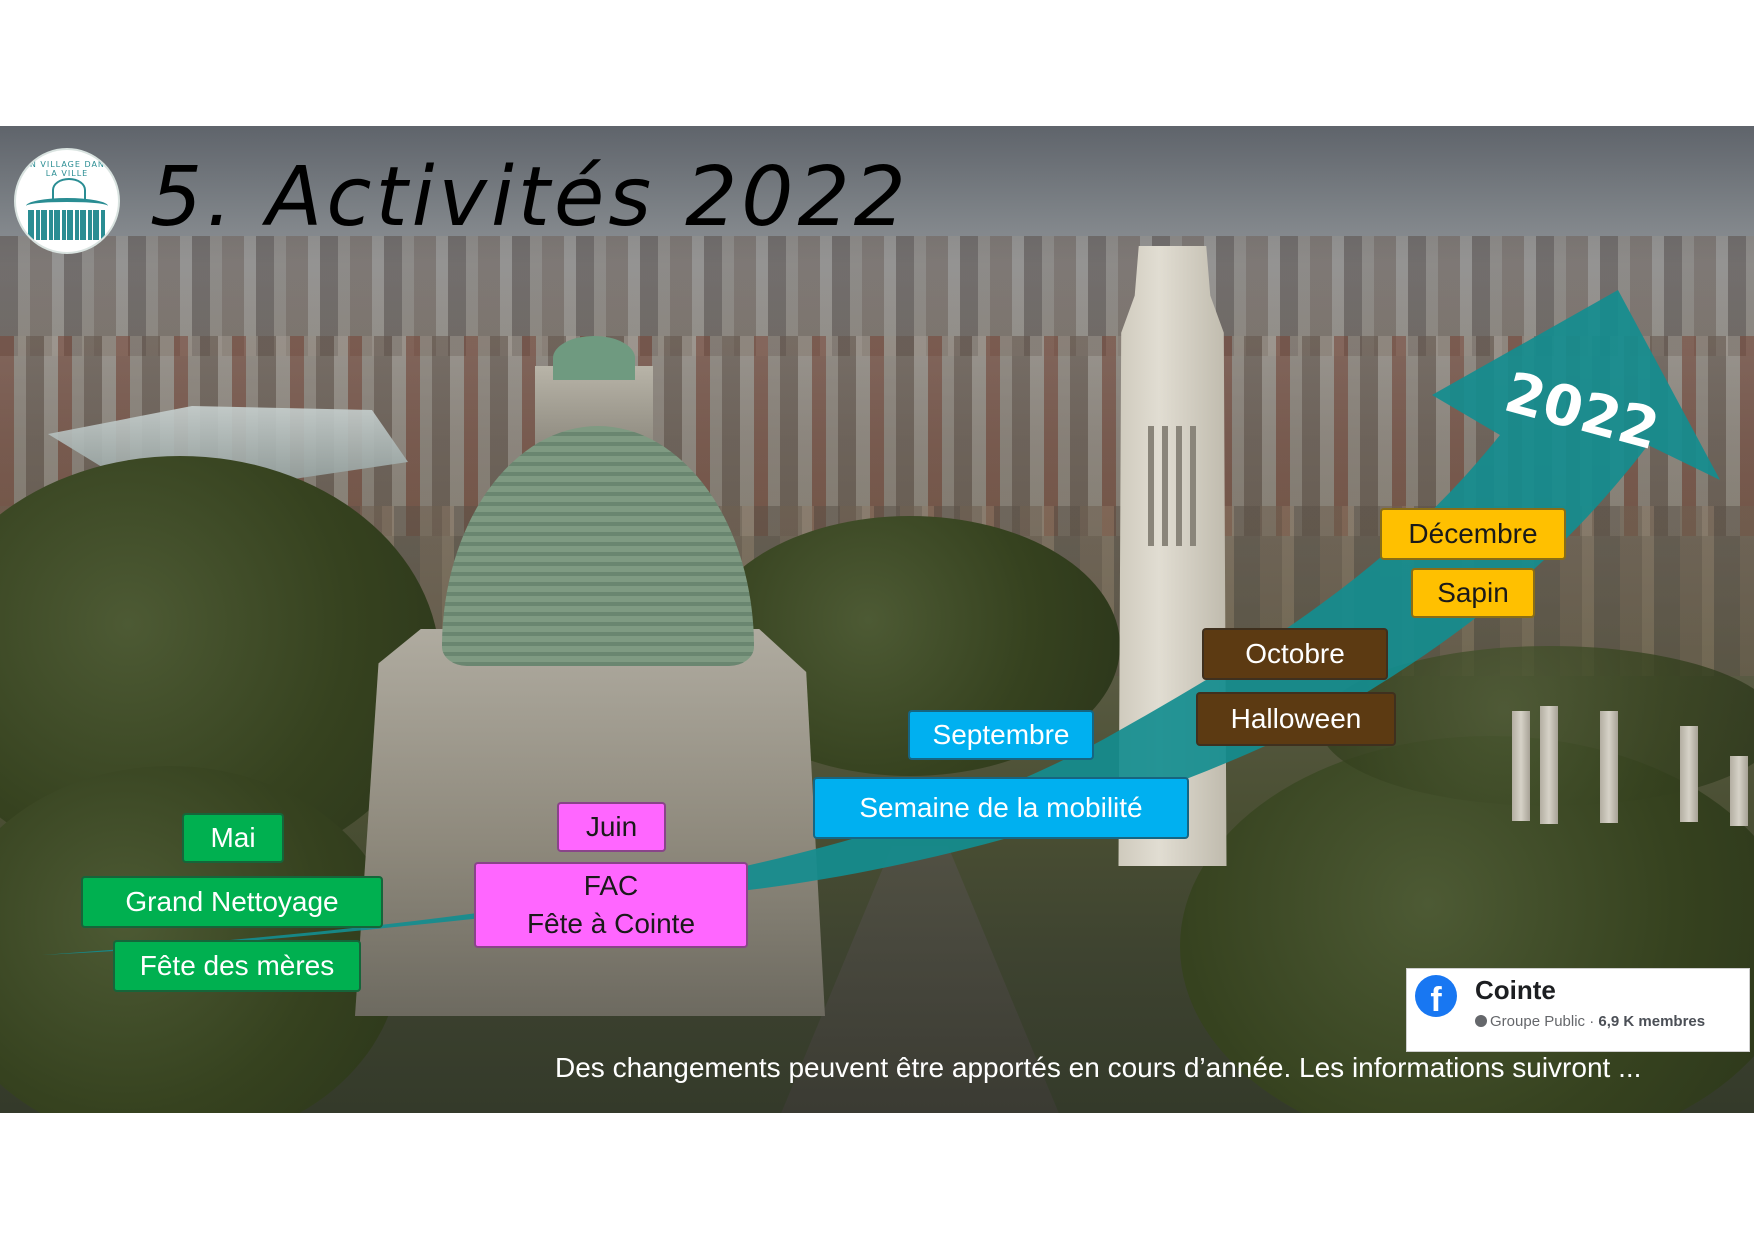  What do you see at coordinates (237, 966) in the screenshot?
I see `activity-fete-des-meres: Fête des mères` at bounding box center [237, 966].